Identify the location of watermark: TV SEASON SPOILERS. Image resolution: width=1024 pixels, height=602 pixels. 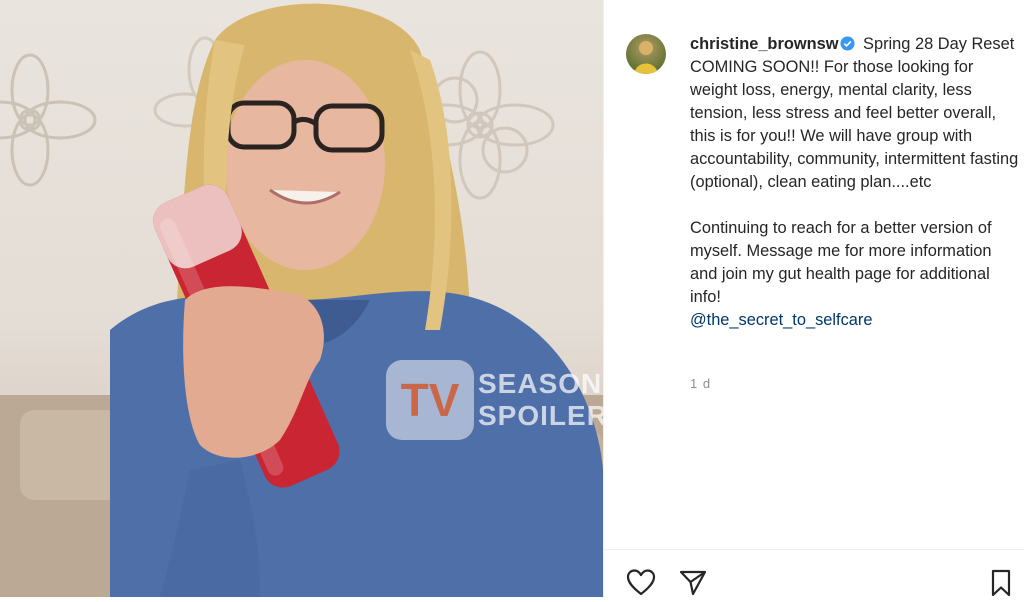
(494, 400).